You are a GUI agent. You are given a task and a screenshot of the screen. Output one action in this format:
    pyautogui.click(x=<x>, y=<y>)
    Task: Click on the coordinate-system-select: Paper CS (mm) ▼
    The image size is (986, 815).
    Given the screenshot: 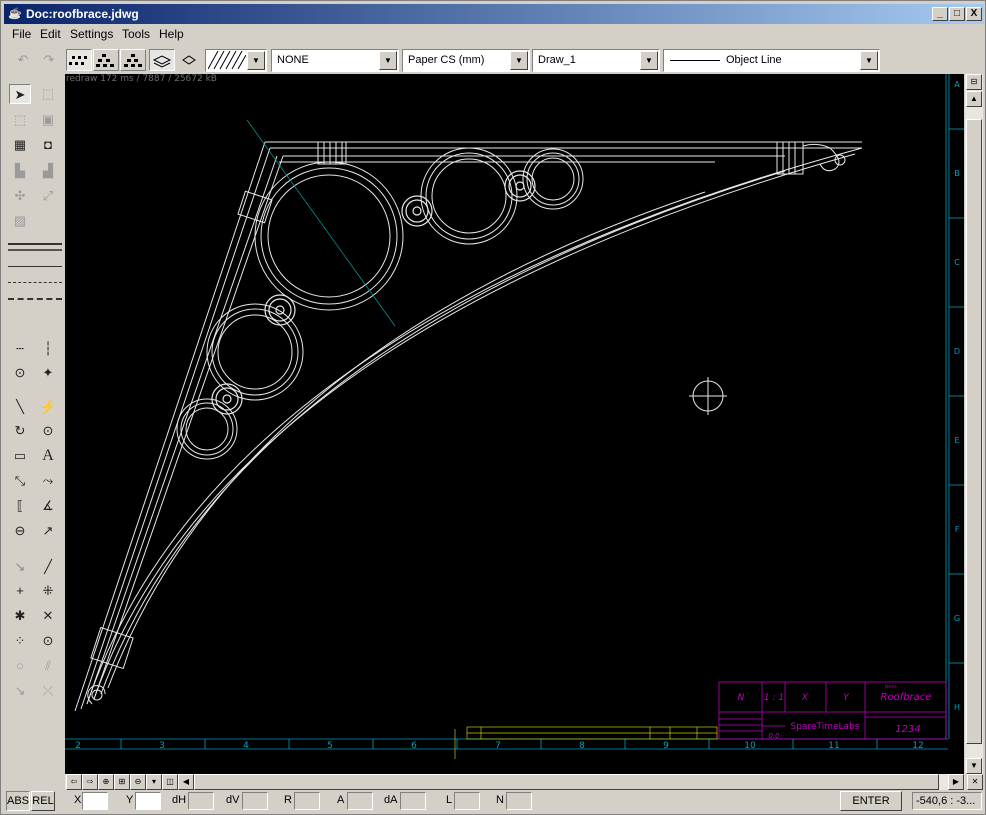 What is the action you would take?
    pyautogui.click(x=466, y=60)
    